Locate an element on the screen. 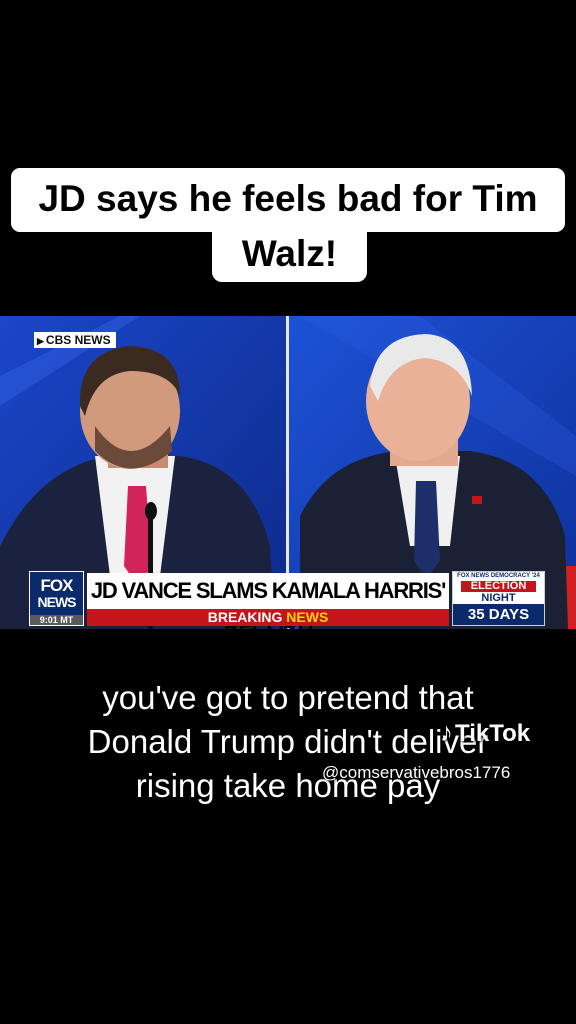 This screenshot has width=576, height=1024. days-countdown: 35 DAYS is located at coordinates (498, 614).